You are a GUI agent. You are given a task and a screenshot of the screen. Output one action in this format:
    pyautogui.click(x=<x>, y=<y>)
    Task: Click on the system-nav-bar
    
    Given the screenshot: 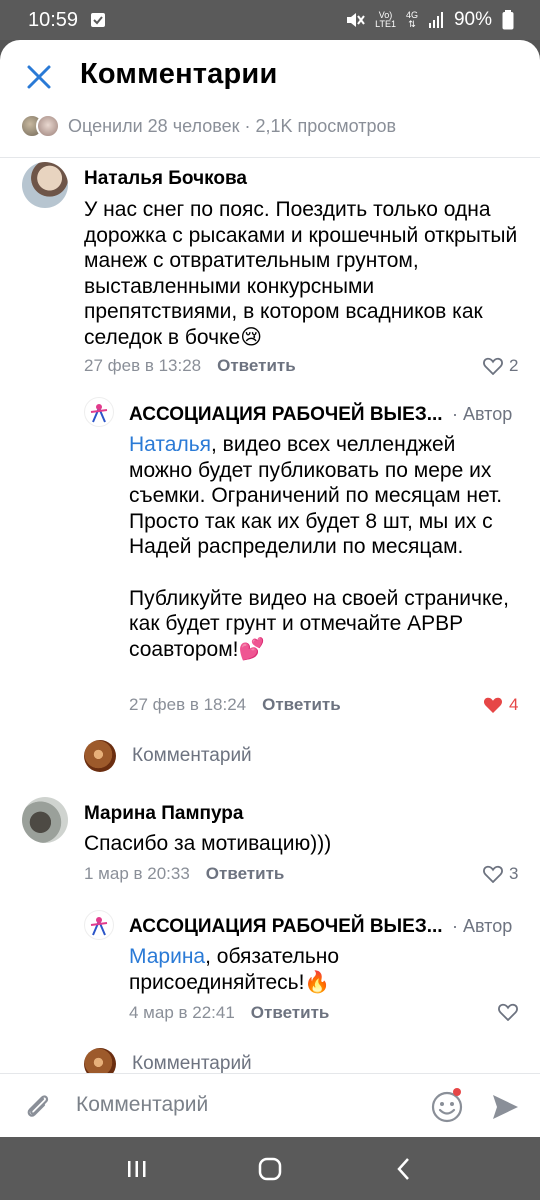 What is the action you would take?
    pyautogui.click(x=270, y=1168)
    